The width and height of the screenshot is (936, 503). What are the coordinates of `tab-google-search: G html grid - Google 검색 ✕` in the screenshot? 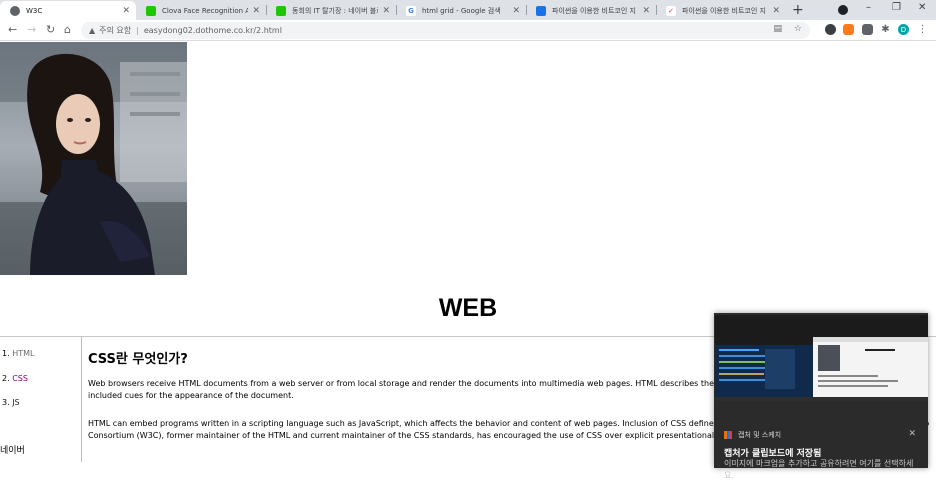 It's located at (461, 10).